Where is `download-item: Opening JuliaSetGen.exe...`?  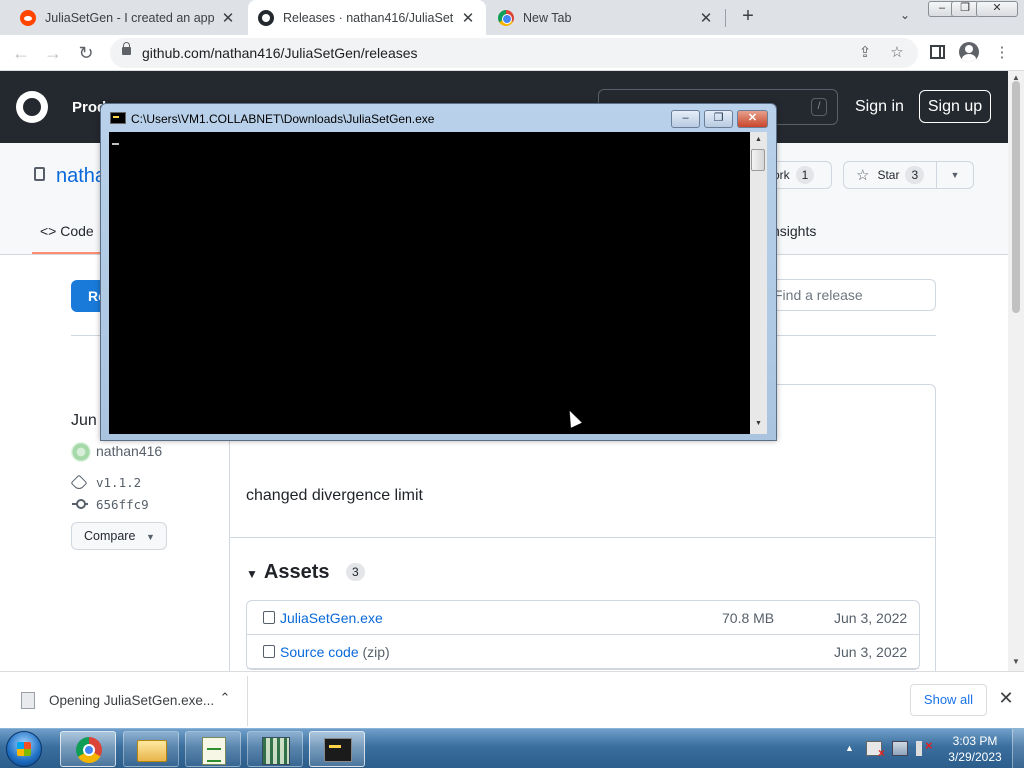
download-item: Opening JuliaSetGen.exe... is located at coordinates (131, 700).